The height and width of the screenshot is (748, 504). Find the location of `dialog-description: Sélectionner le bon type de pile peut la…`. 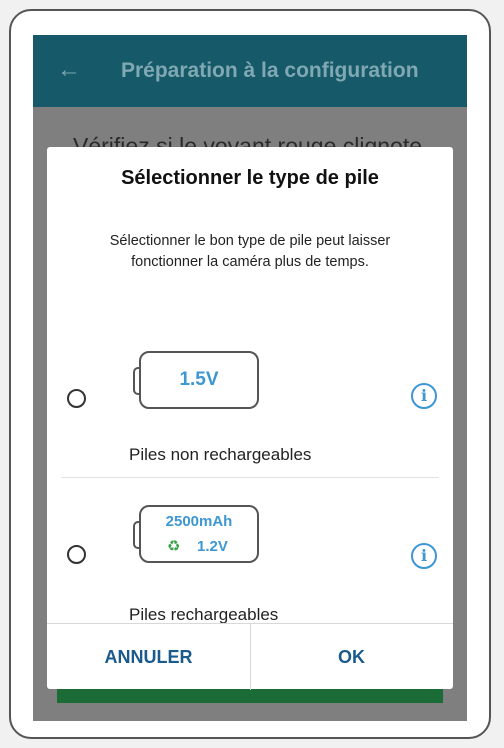

dialog-description: Sélectionner le bon type de pile peut la… is located at coordinates (250, 251).